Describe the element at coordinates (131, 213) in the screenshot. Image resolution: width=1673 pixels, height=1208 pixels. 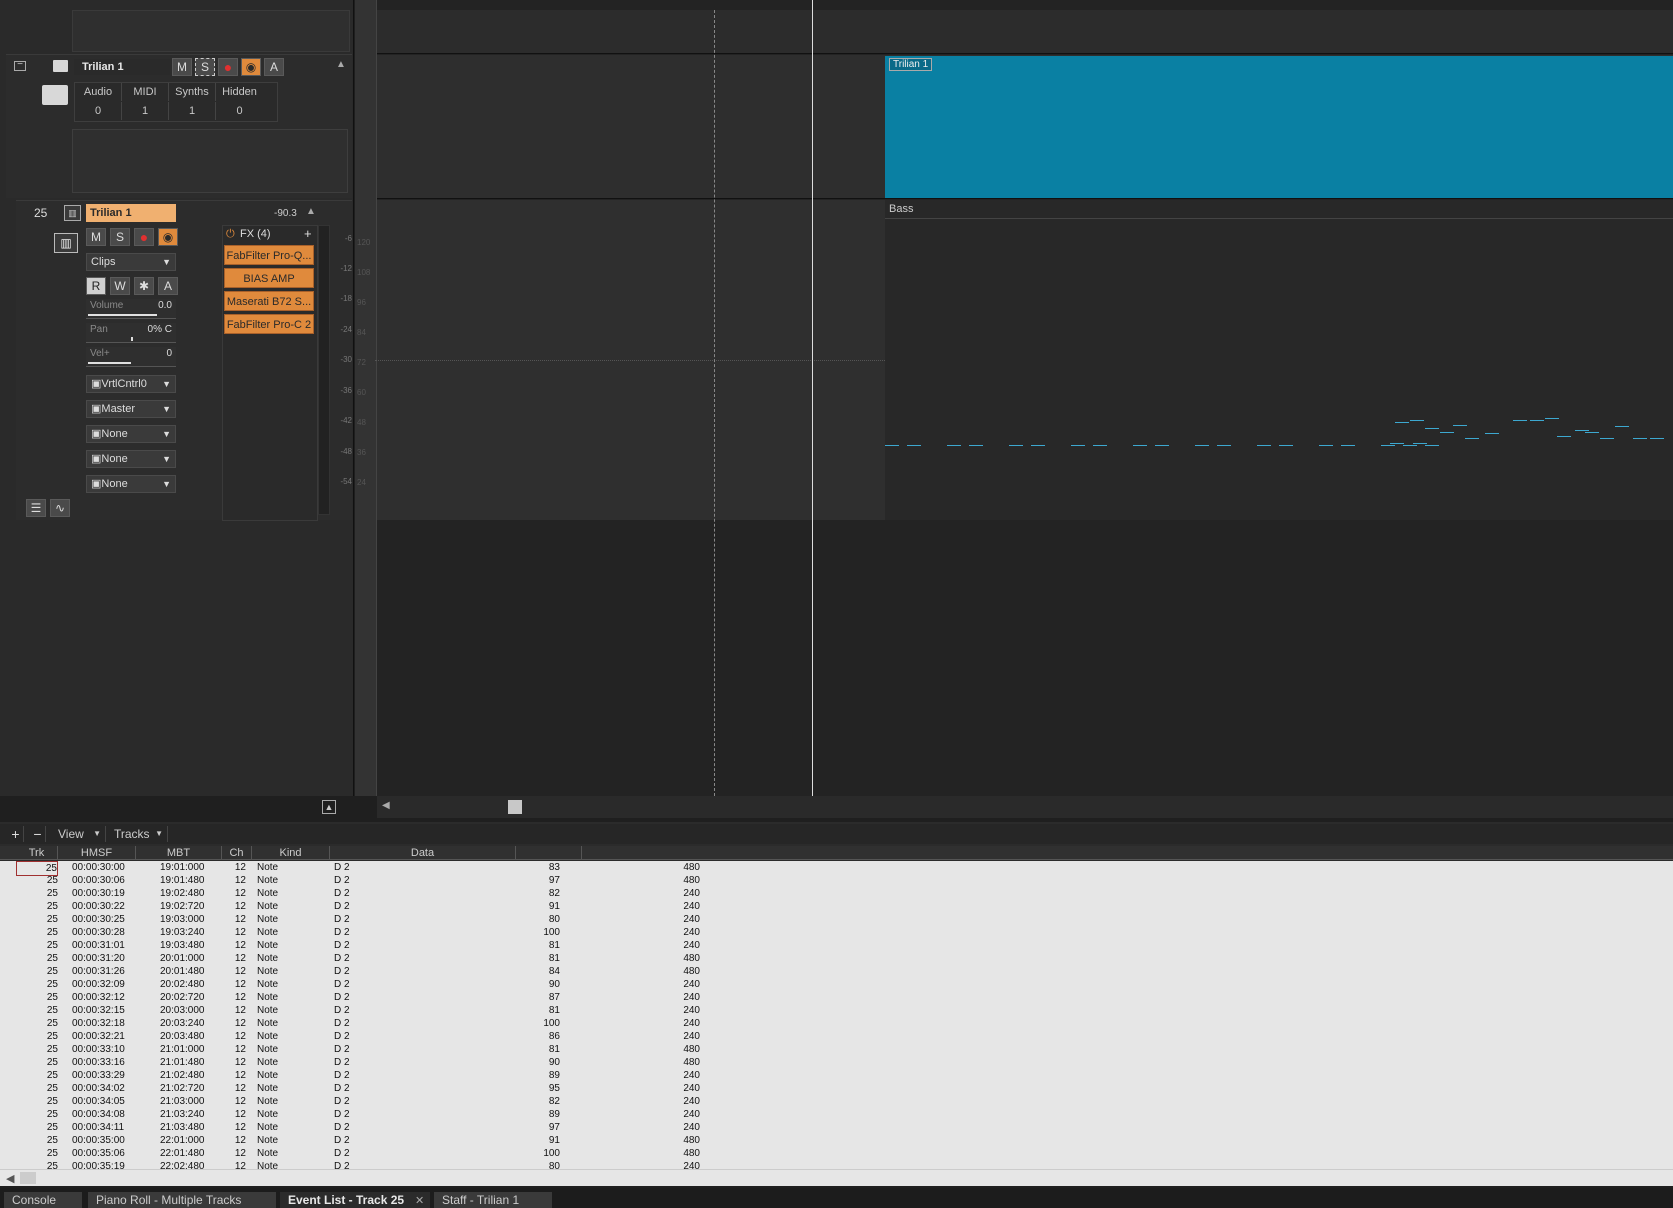
I see `instrument-track-name: Trilian 1` at that location.